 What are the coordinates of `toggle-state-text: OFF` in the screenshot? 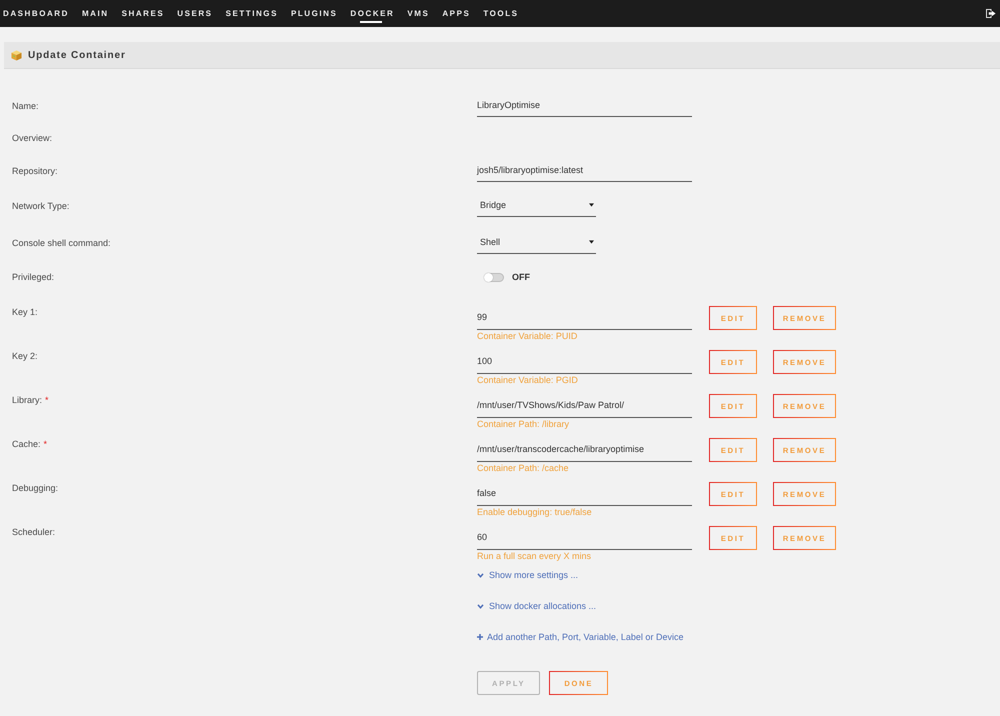 It's located at (521, 277).